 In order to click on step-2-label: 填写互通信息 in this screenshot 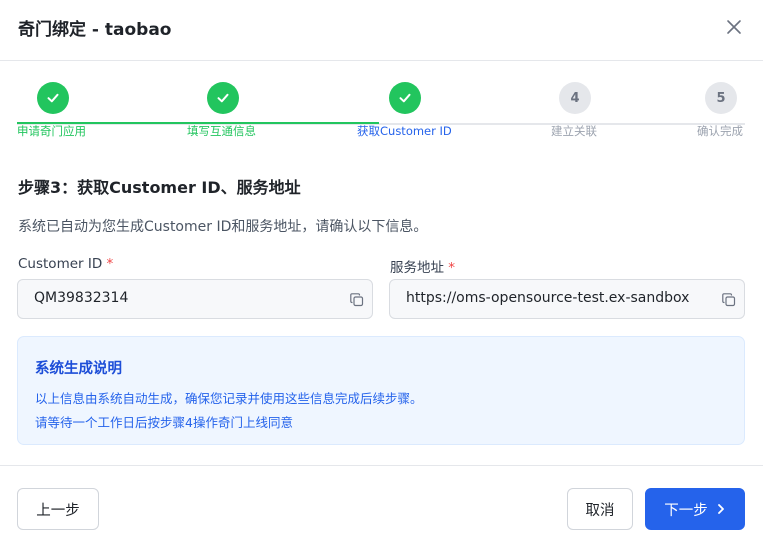, I will do `click(221, 131)`.